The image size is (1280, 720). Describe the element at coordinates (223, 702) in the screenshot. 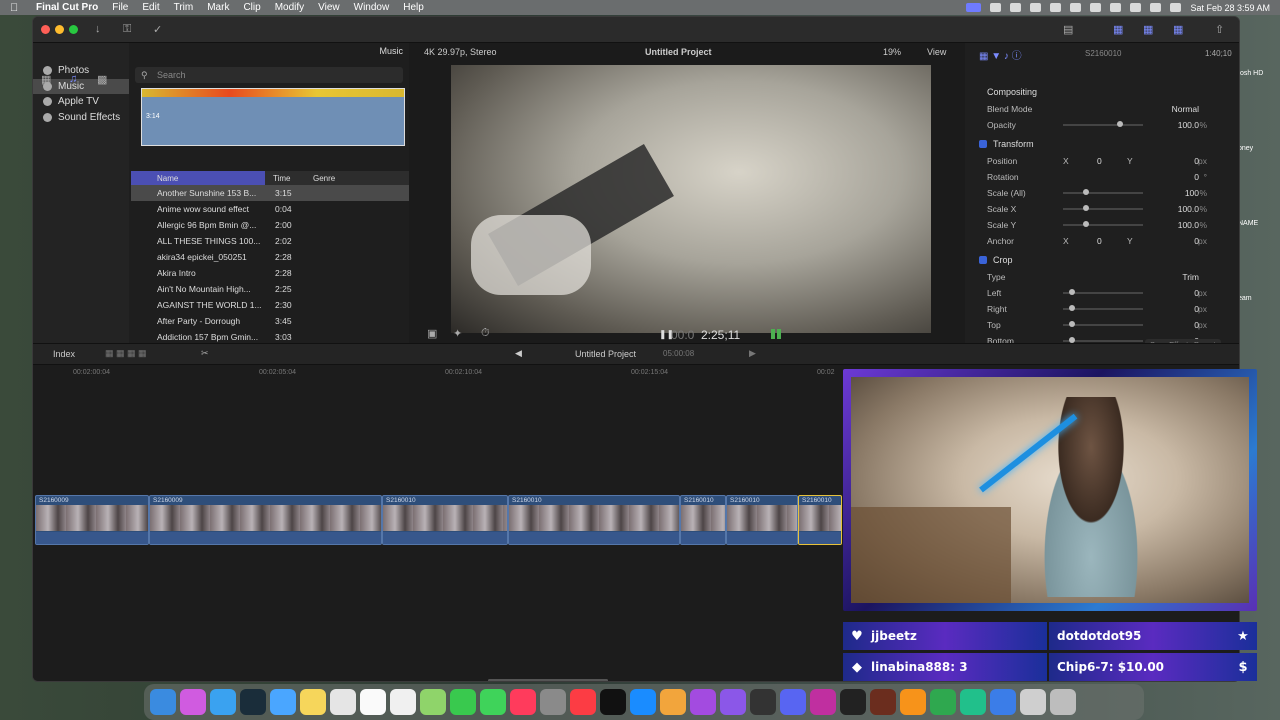

I see `safari-icon` at that location.